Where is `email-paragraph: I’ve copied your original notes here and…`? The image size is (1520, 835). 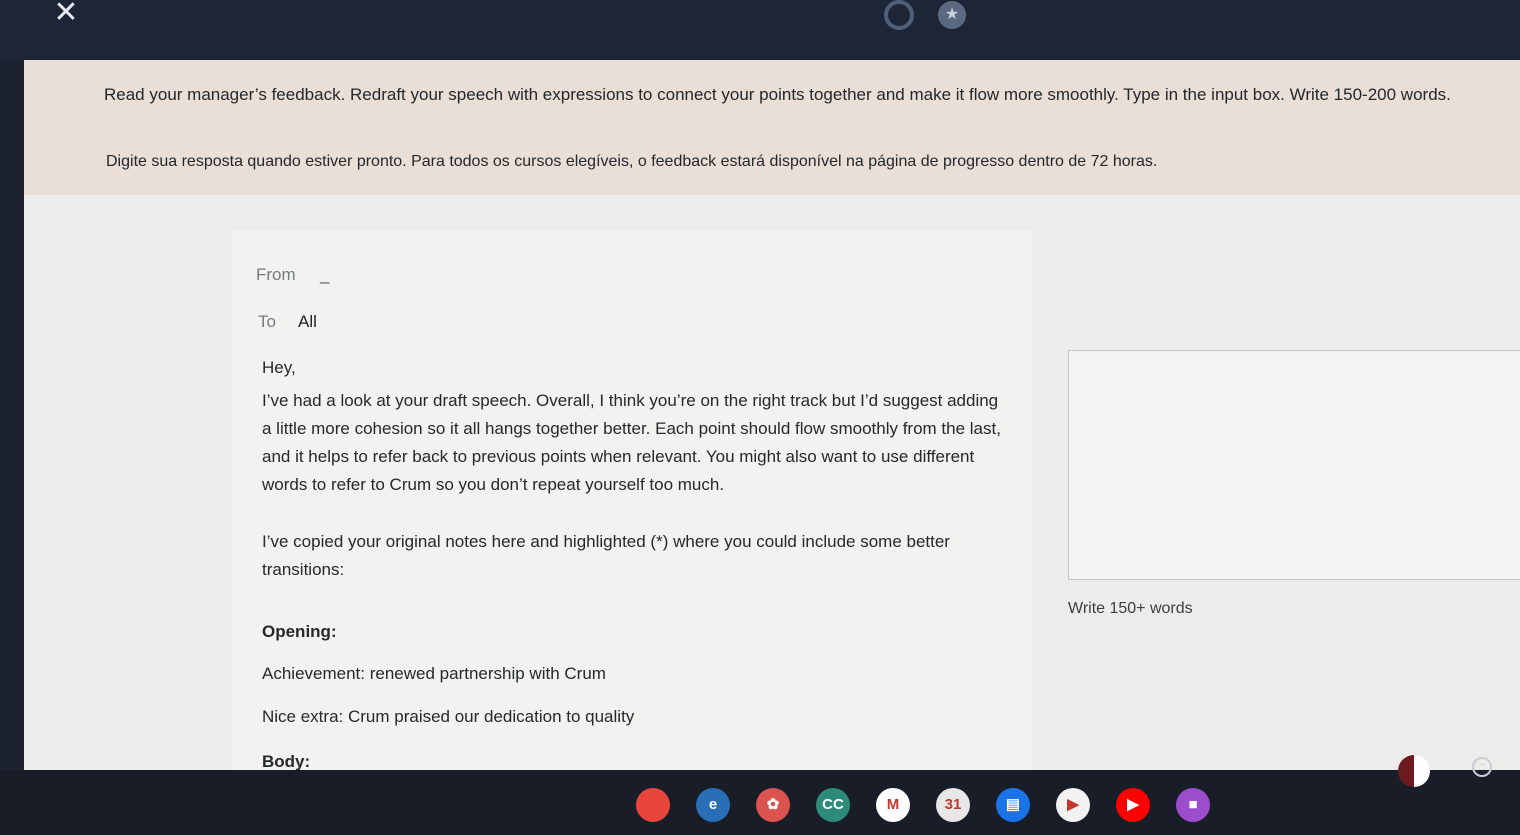
email-paragraph: I’ve copied your original notes here and… is located at coordinates (606, 555).